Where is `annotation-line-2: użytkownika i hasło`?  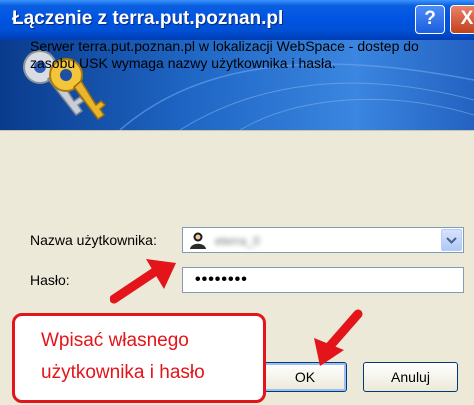
annotation-line-2: użytkownika i hasło is located at coordinates (123, 372).